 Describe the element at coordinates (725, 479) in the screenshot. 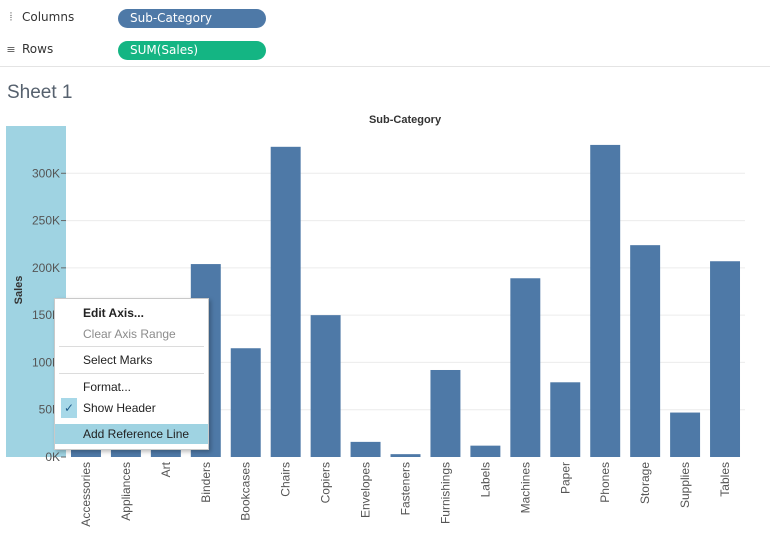

I see `x-tick-label: Tables` at that location.